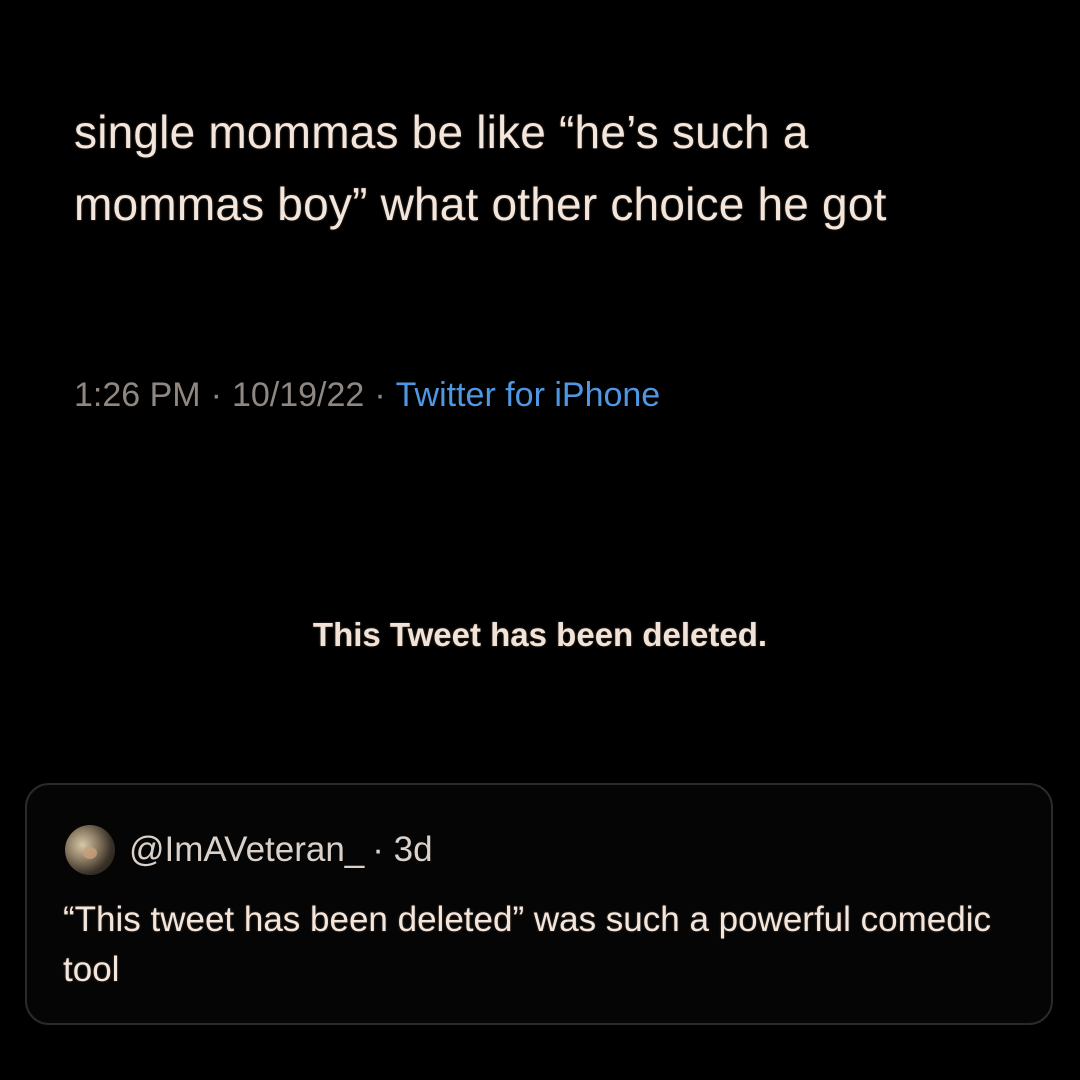 The image size is (1080, 1080). Describe the element at coordinates (90, 850) in the screenshot. I see `user-avatar-icon` at that location.